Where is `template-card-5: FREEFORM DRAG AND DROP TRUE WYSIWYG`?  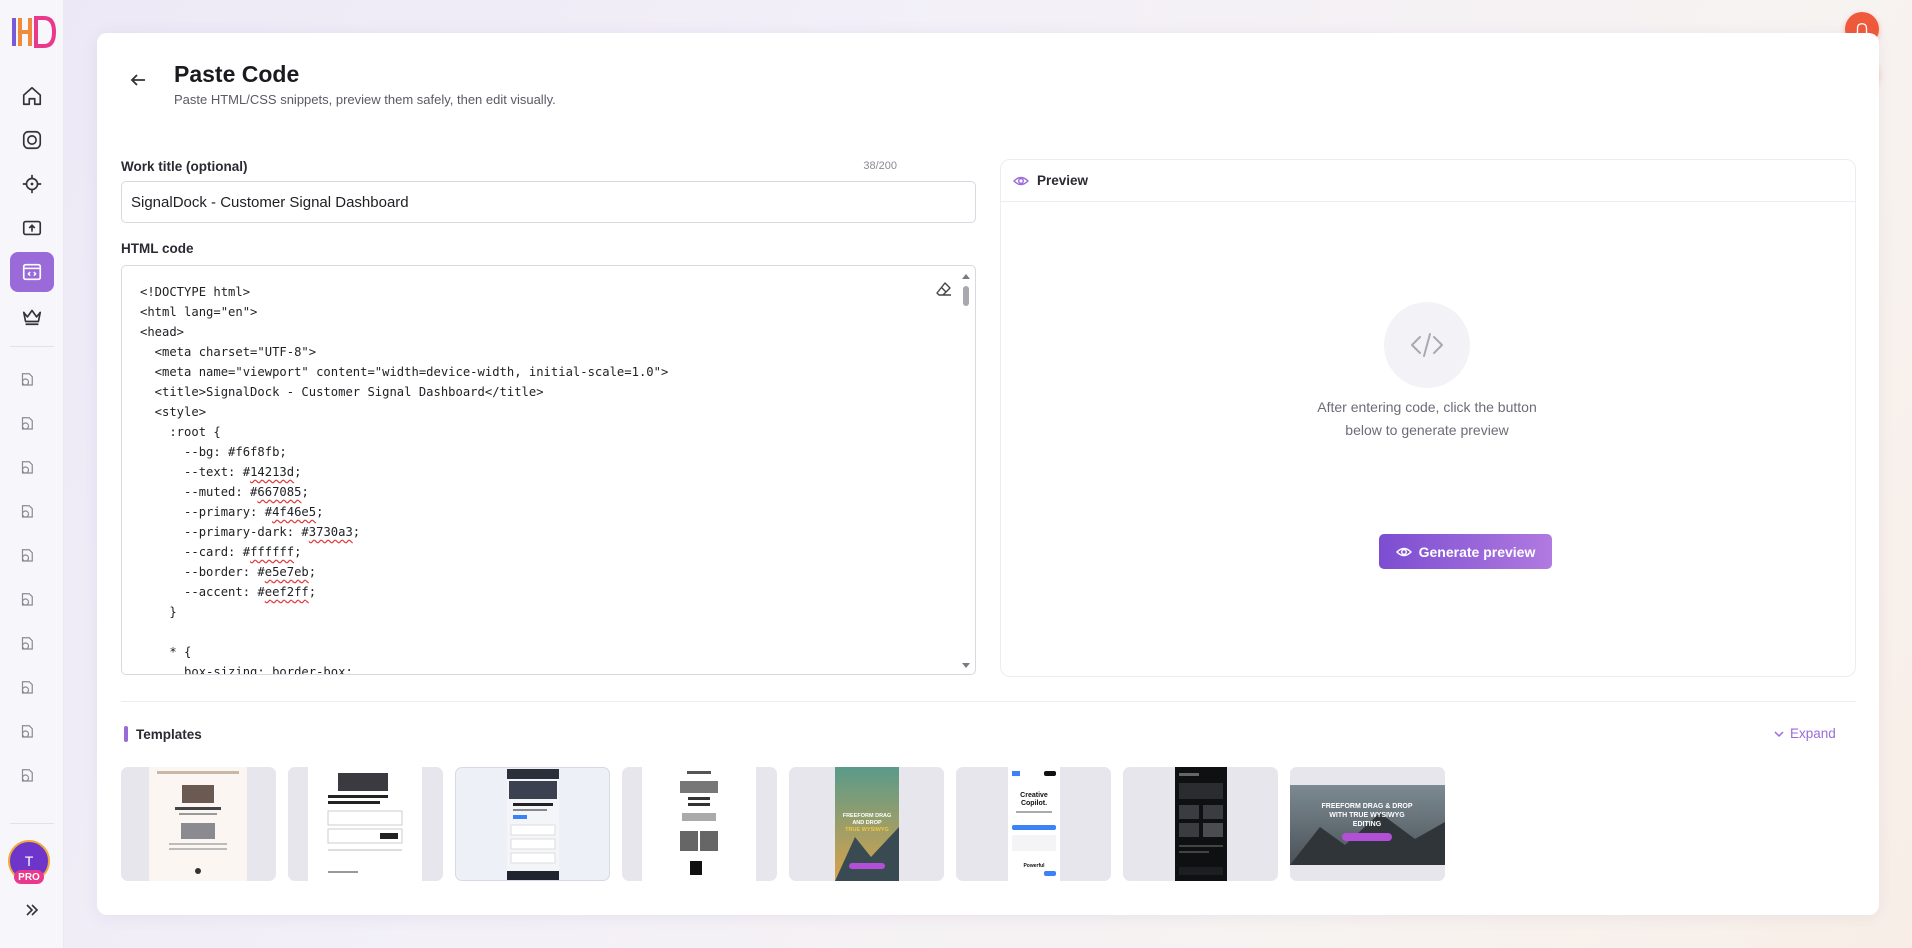
template-card-5: FREEFORM DRAG AND DROP TRUE WYSIWYG is located at coordinates (866, 824).